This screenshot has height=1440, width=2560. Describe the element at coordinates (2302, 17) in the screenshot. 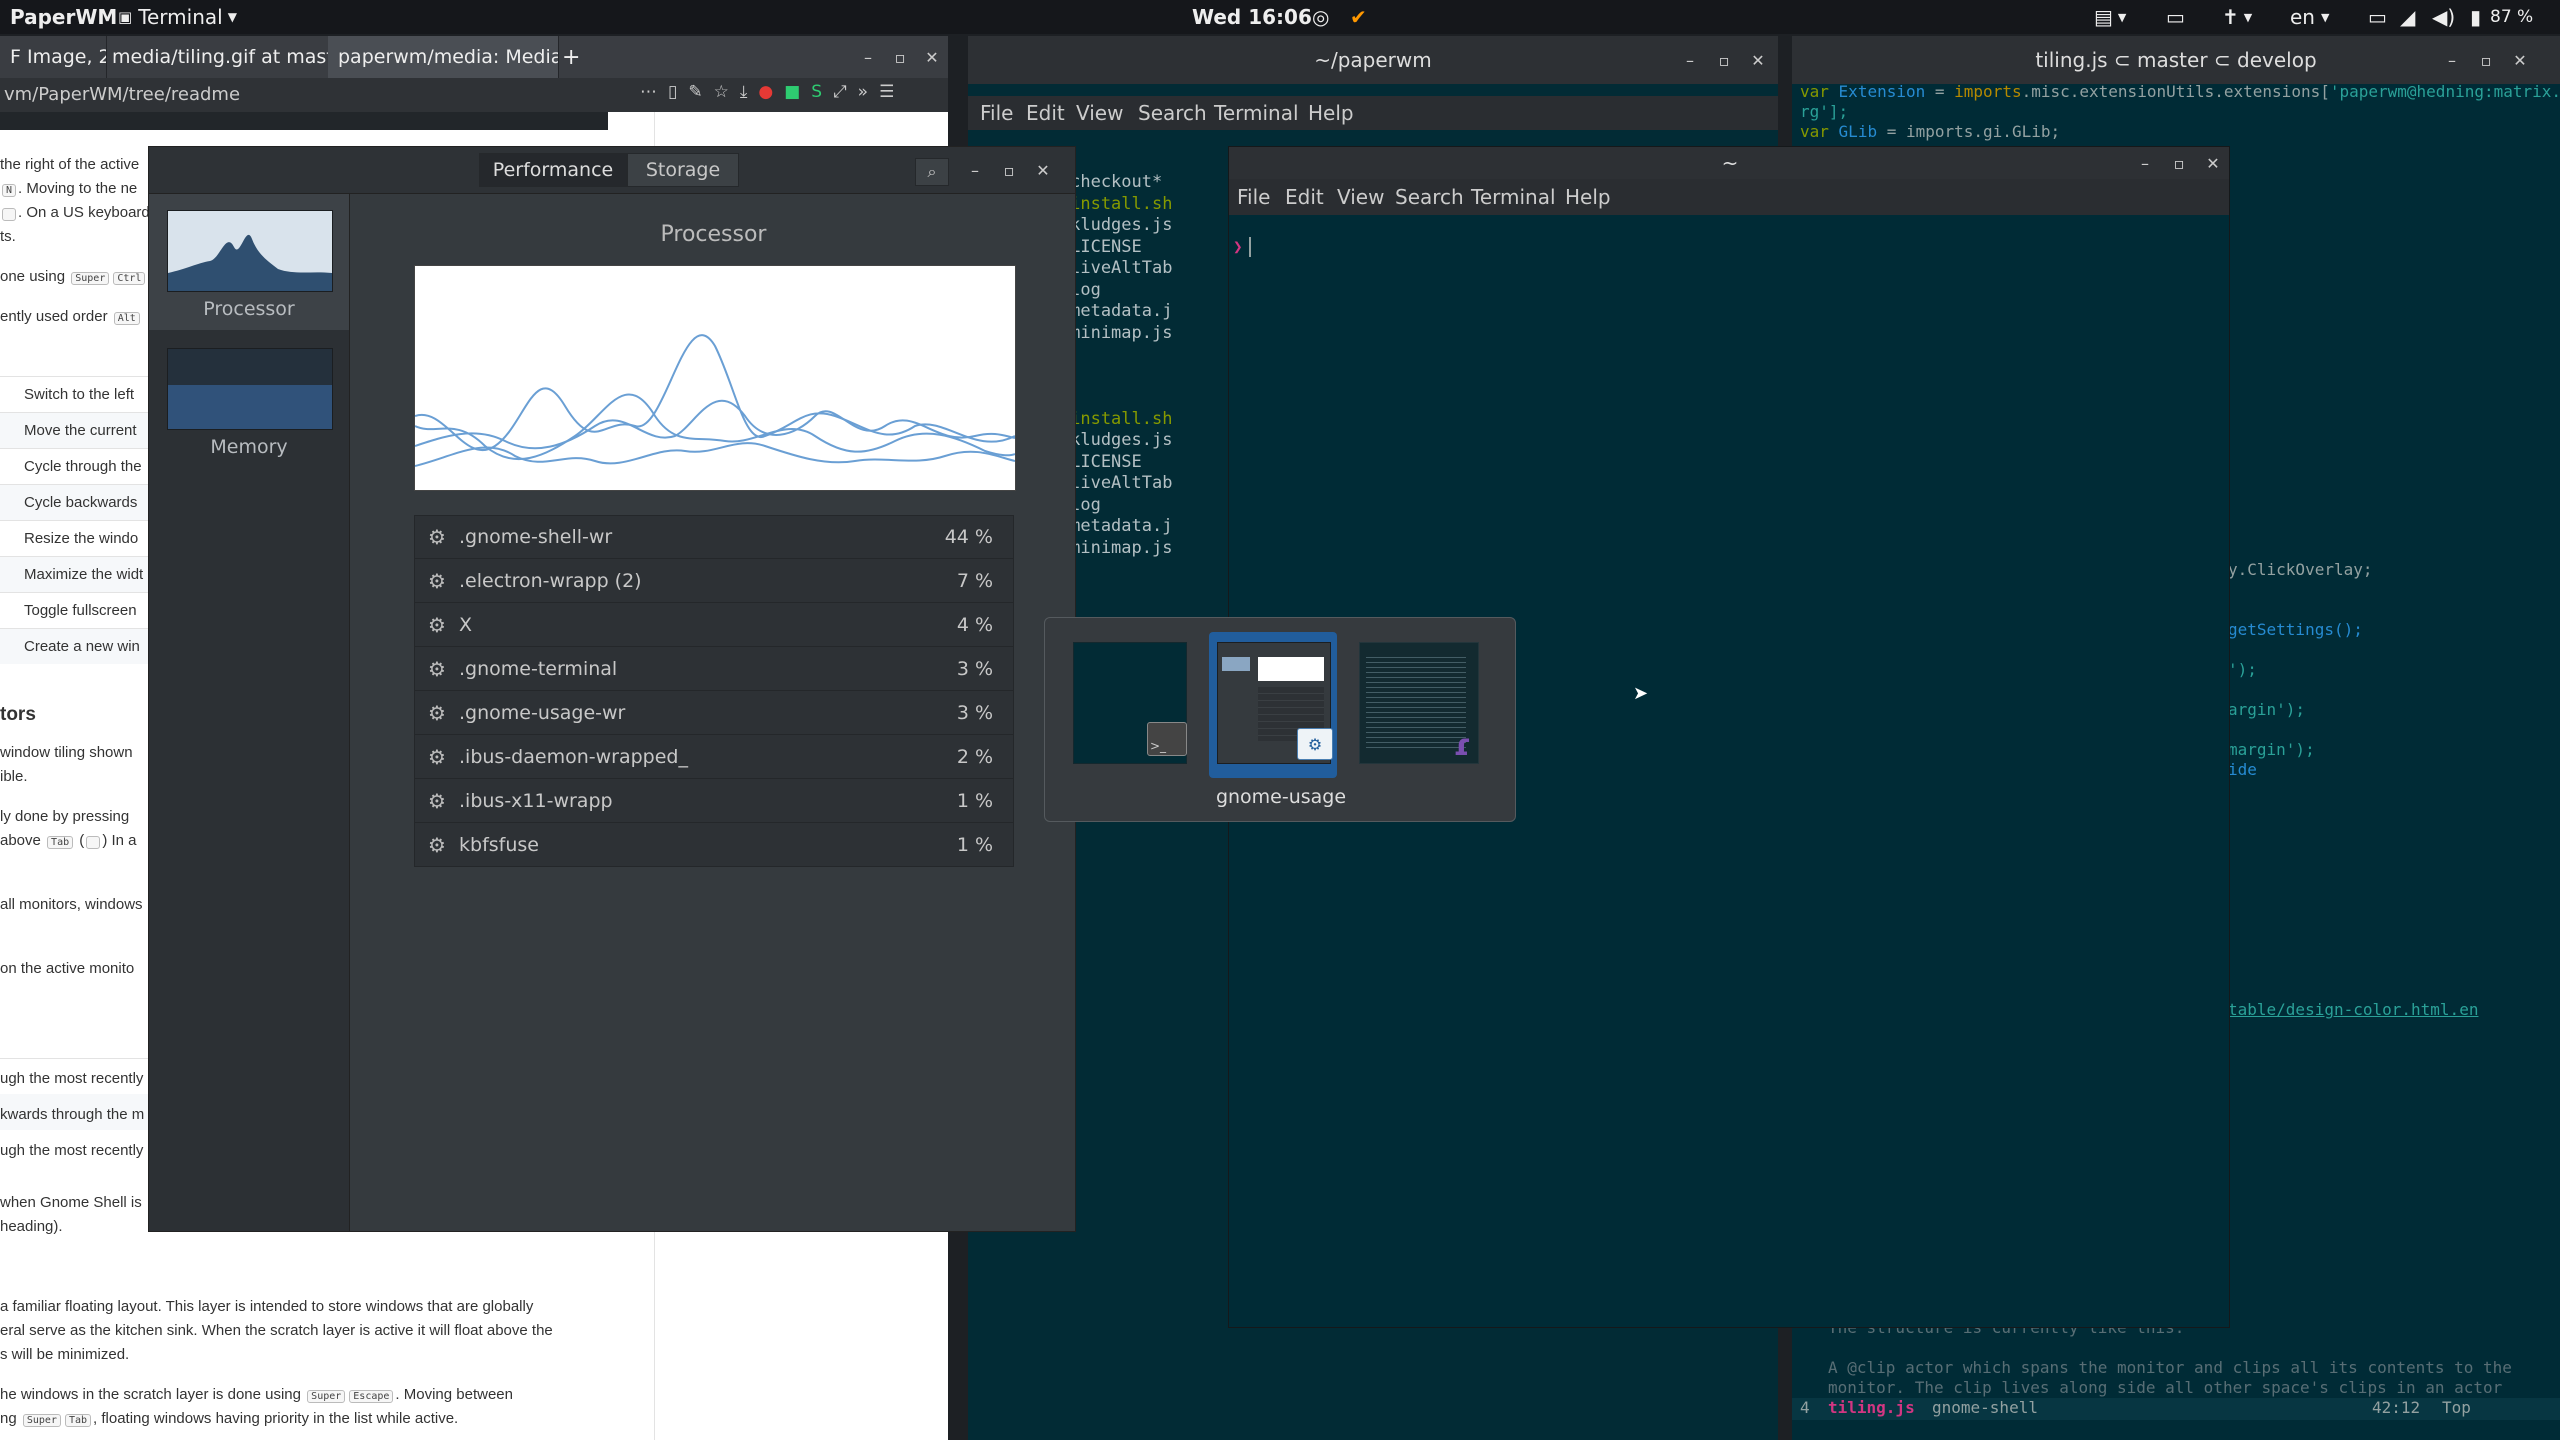

I see `language-label: en` at that location.